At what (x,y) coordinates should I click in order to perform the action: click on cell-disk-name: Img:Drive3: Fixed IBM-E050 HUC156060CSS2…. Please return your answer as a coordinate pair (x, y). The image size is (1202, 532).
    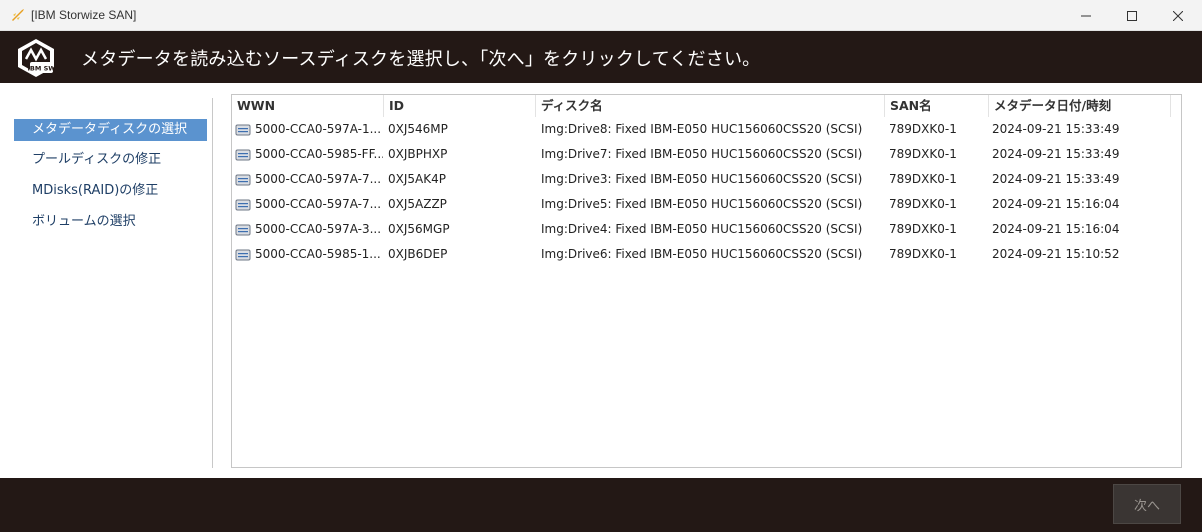
    Looking at the image, I should click on (702, 179).